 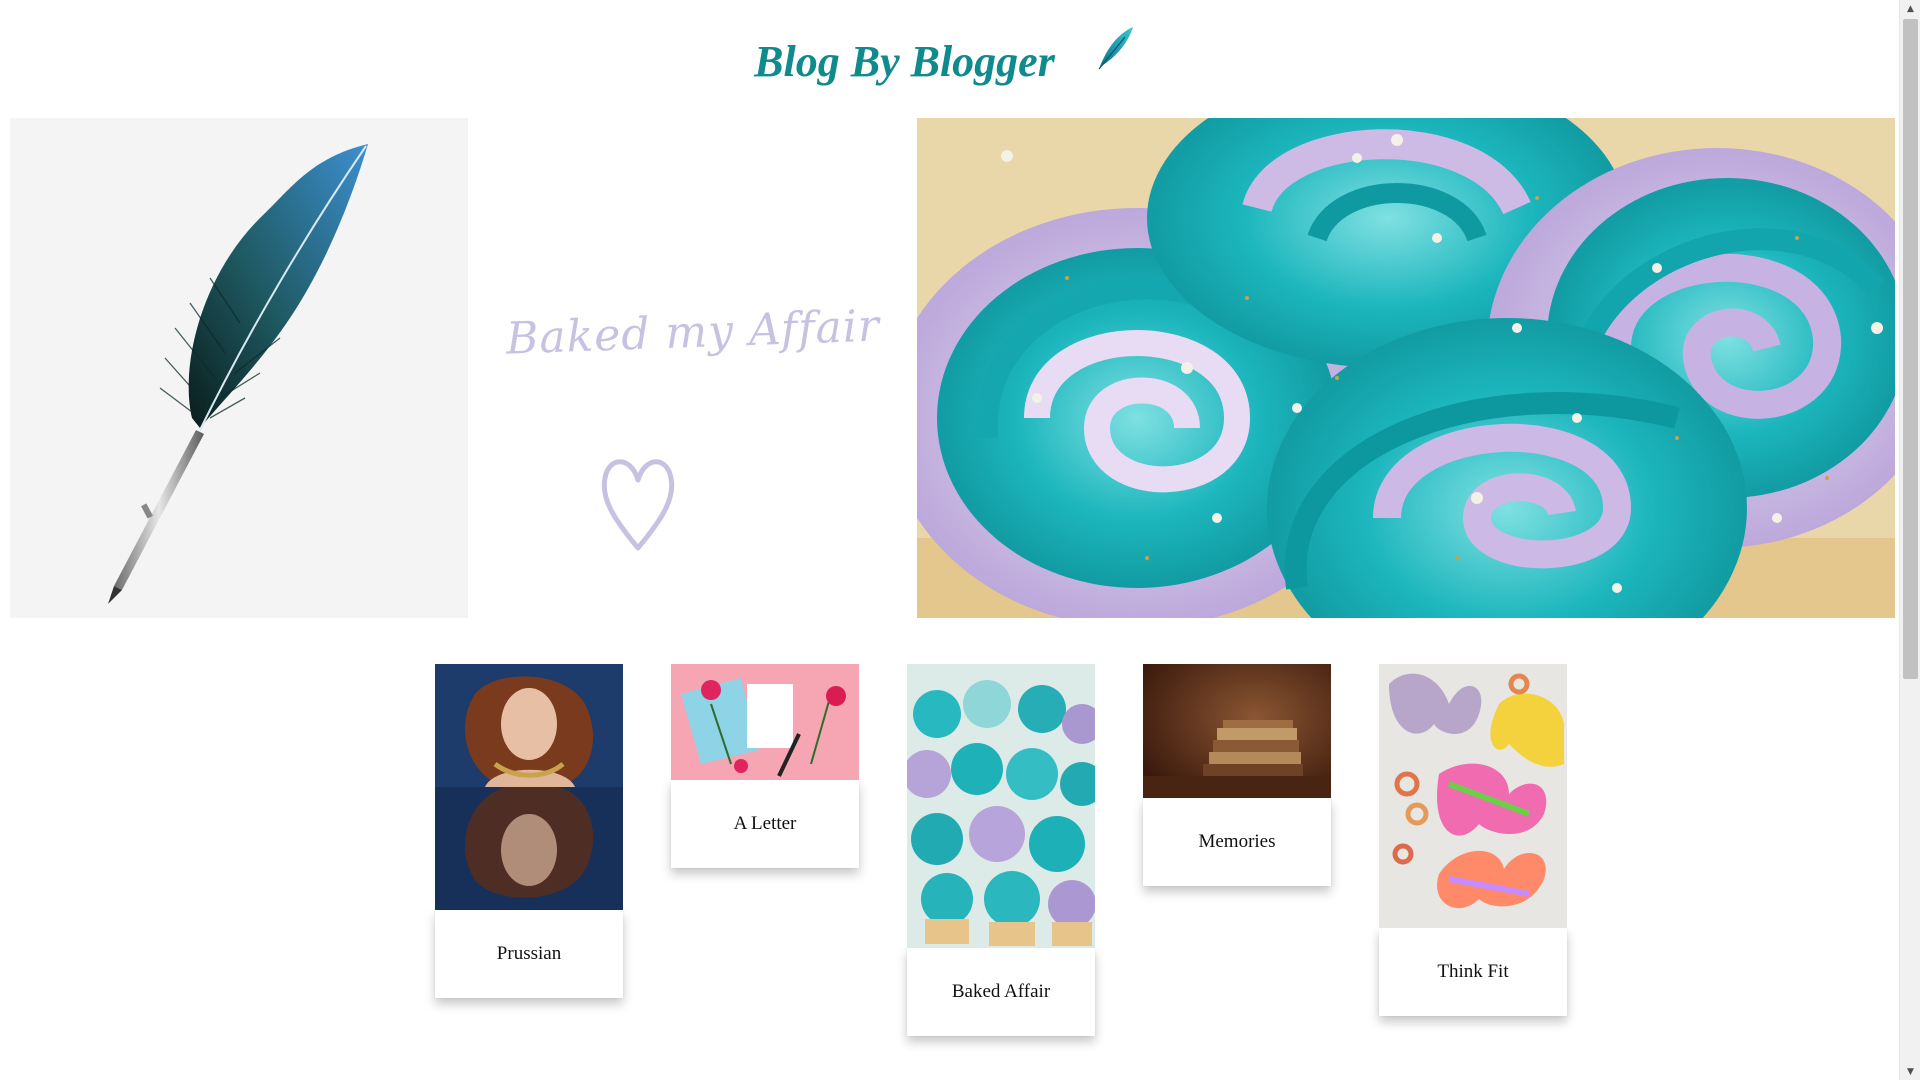 I want to click on post-card-a-letter: A Letter, so click(x=765, y=766).